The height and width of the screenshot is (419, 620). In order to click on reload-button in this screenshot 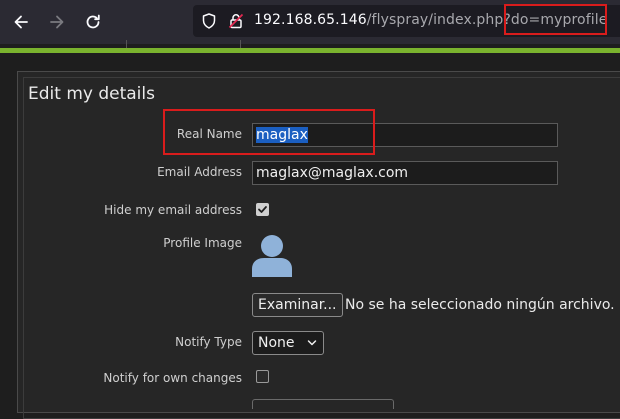, I will do `click(93, 22)`.